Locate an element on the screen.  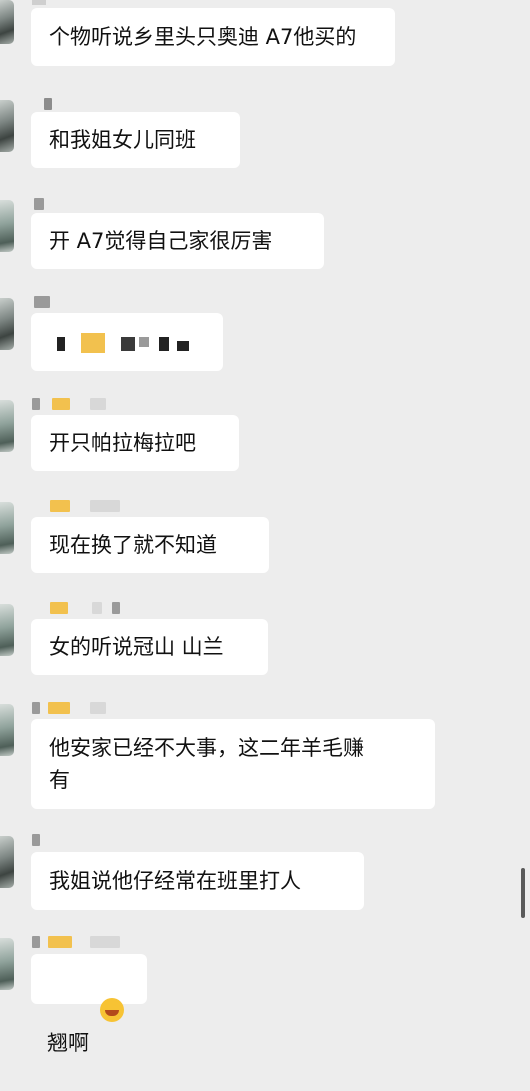
message-text: 现在换了就不知道 is located at coordinates (133, 545).